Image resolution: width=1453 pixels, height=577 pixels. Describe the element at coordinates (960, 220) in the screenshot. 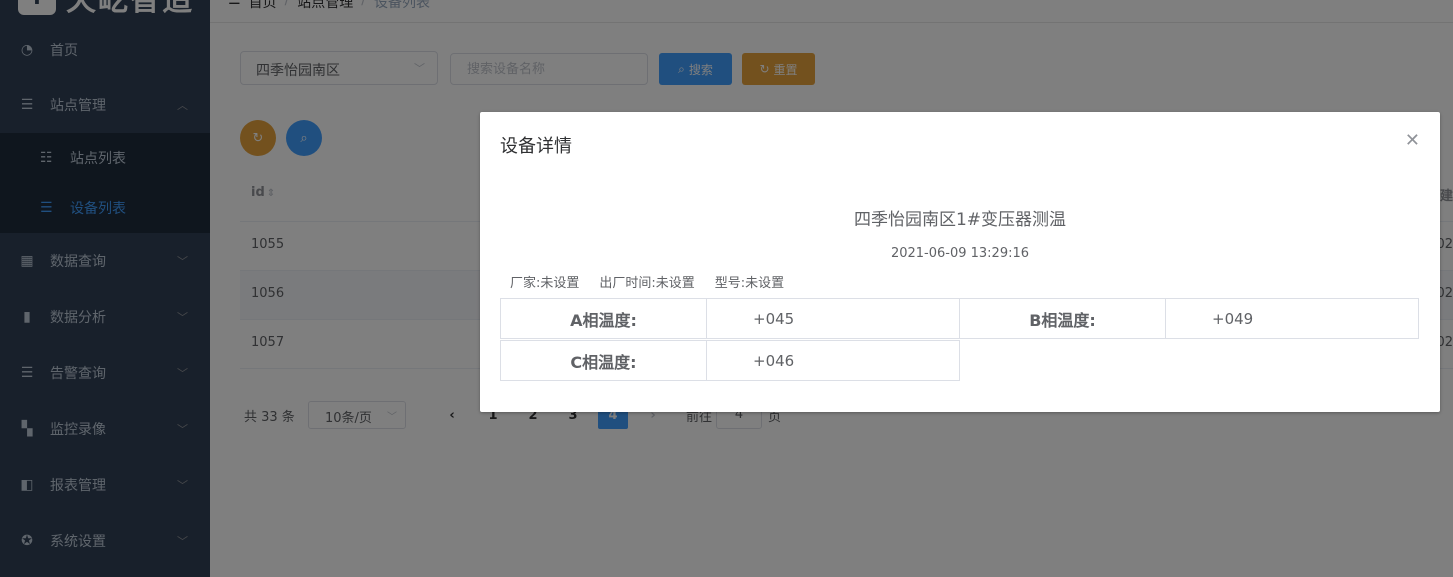

I see `device-name: 四季怡园南区1#变压器测温` at that location.